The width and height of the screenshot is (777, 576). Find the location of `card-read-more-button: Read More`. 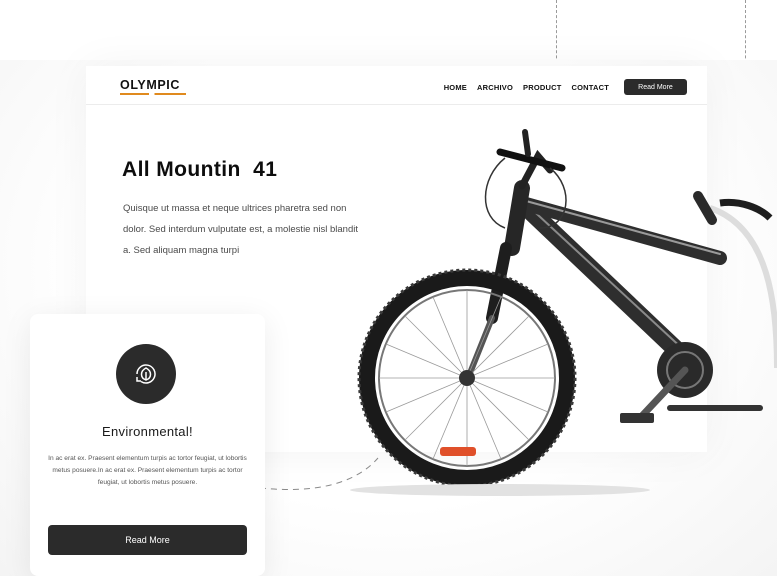

card-read-more-button: Read More is located at coordinates (147, 540).